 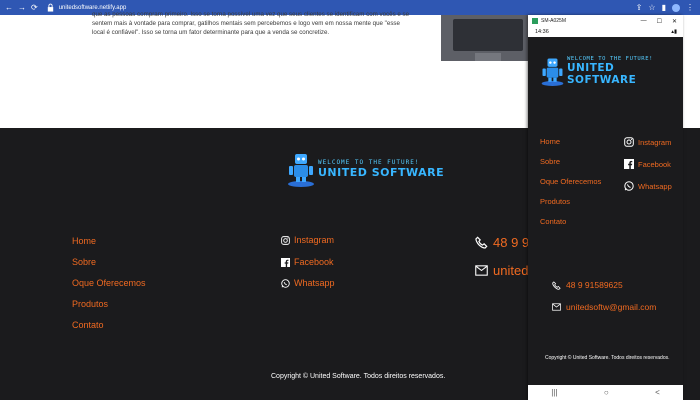 I want to click on phone-whatsapp-link: Whatsapp, so click(x=648, y=186).